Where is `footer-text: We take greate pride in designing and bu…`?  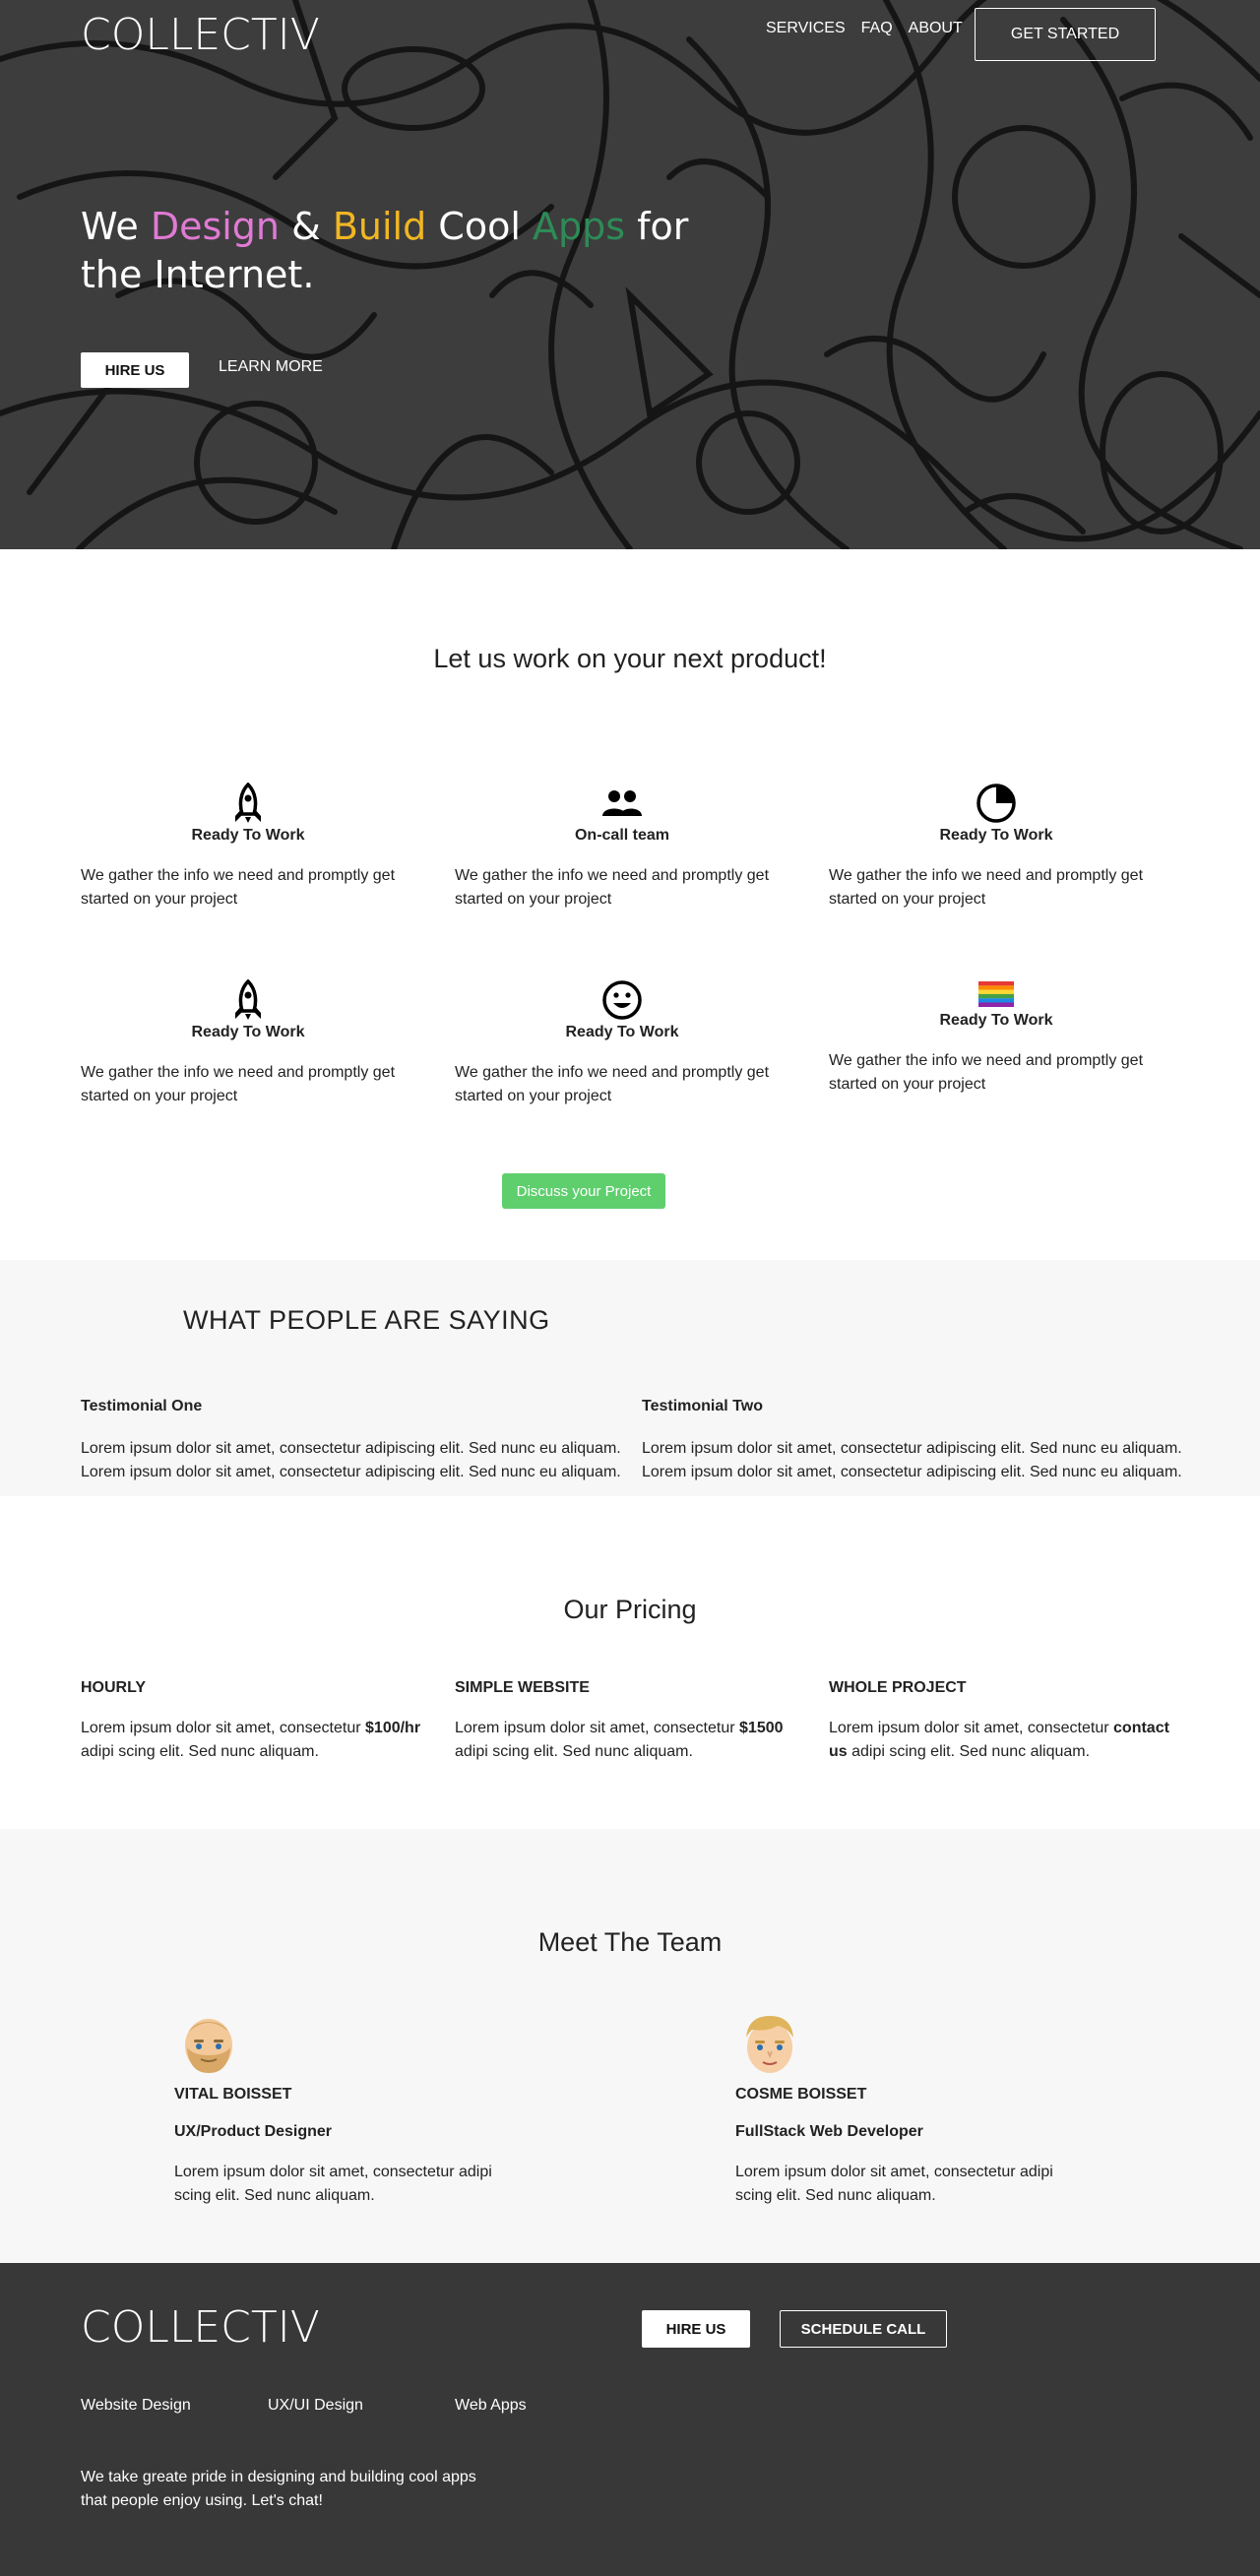 footer-text: We take greate pride in designing and bu… is located at coordinates (278, 2489).